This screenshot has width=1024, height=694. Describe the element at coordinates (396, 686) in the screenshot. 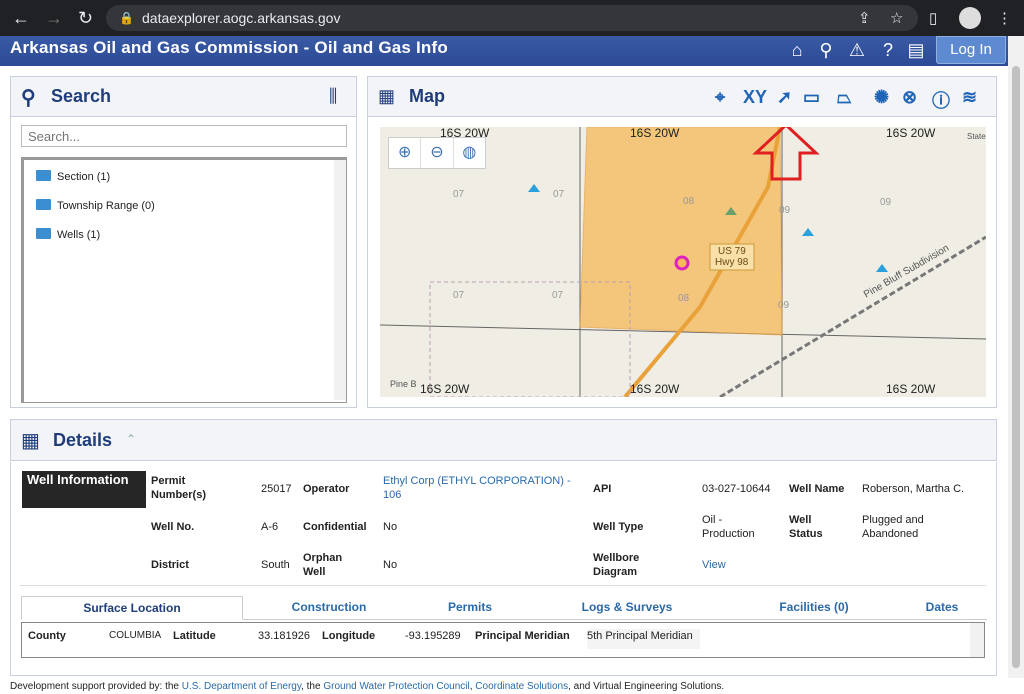

I see `gwpc-link: Ground Water Protection Council` at that location.